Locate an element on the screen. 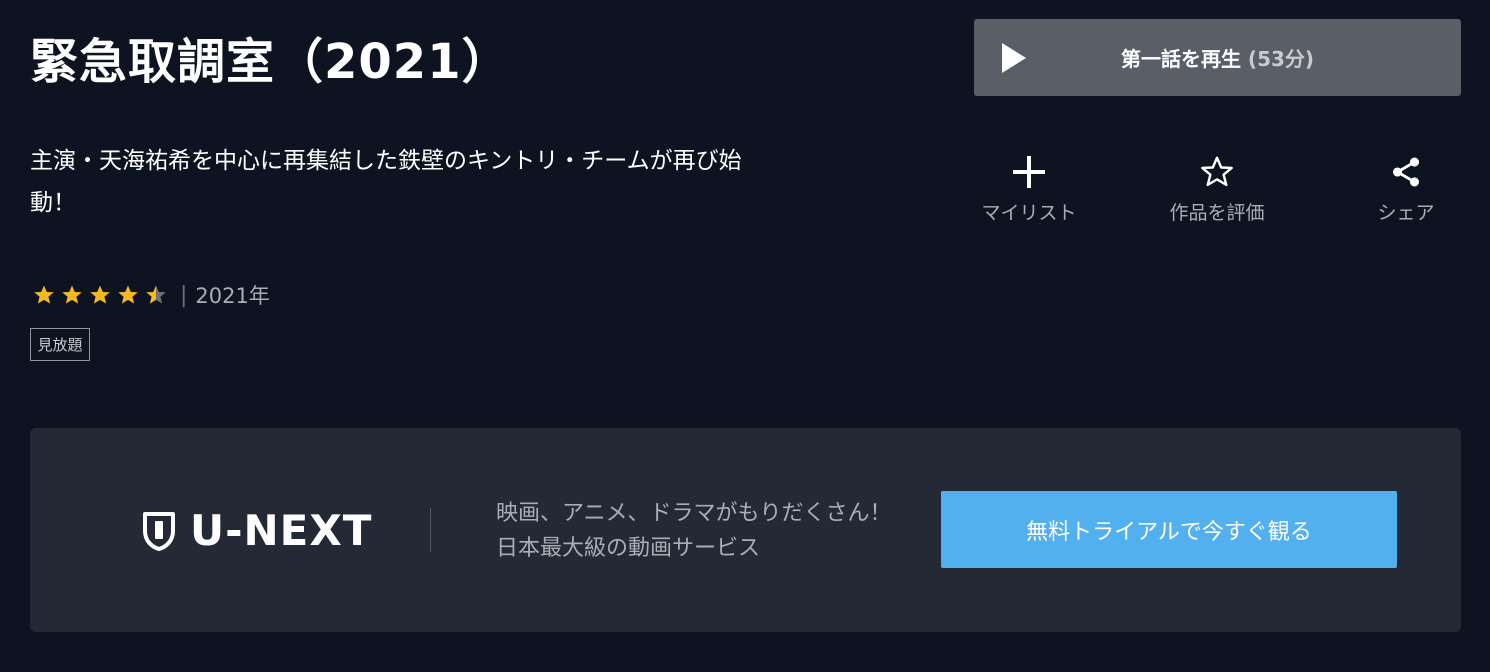 This screenshot has width=1490, height=672. action-bar: マイリスト 作品を評価 シェア is located at coordinates (1217, 195).